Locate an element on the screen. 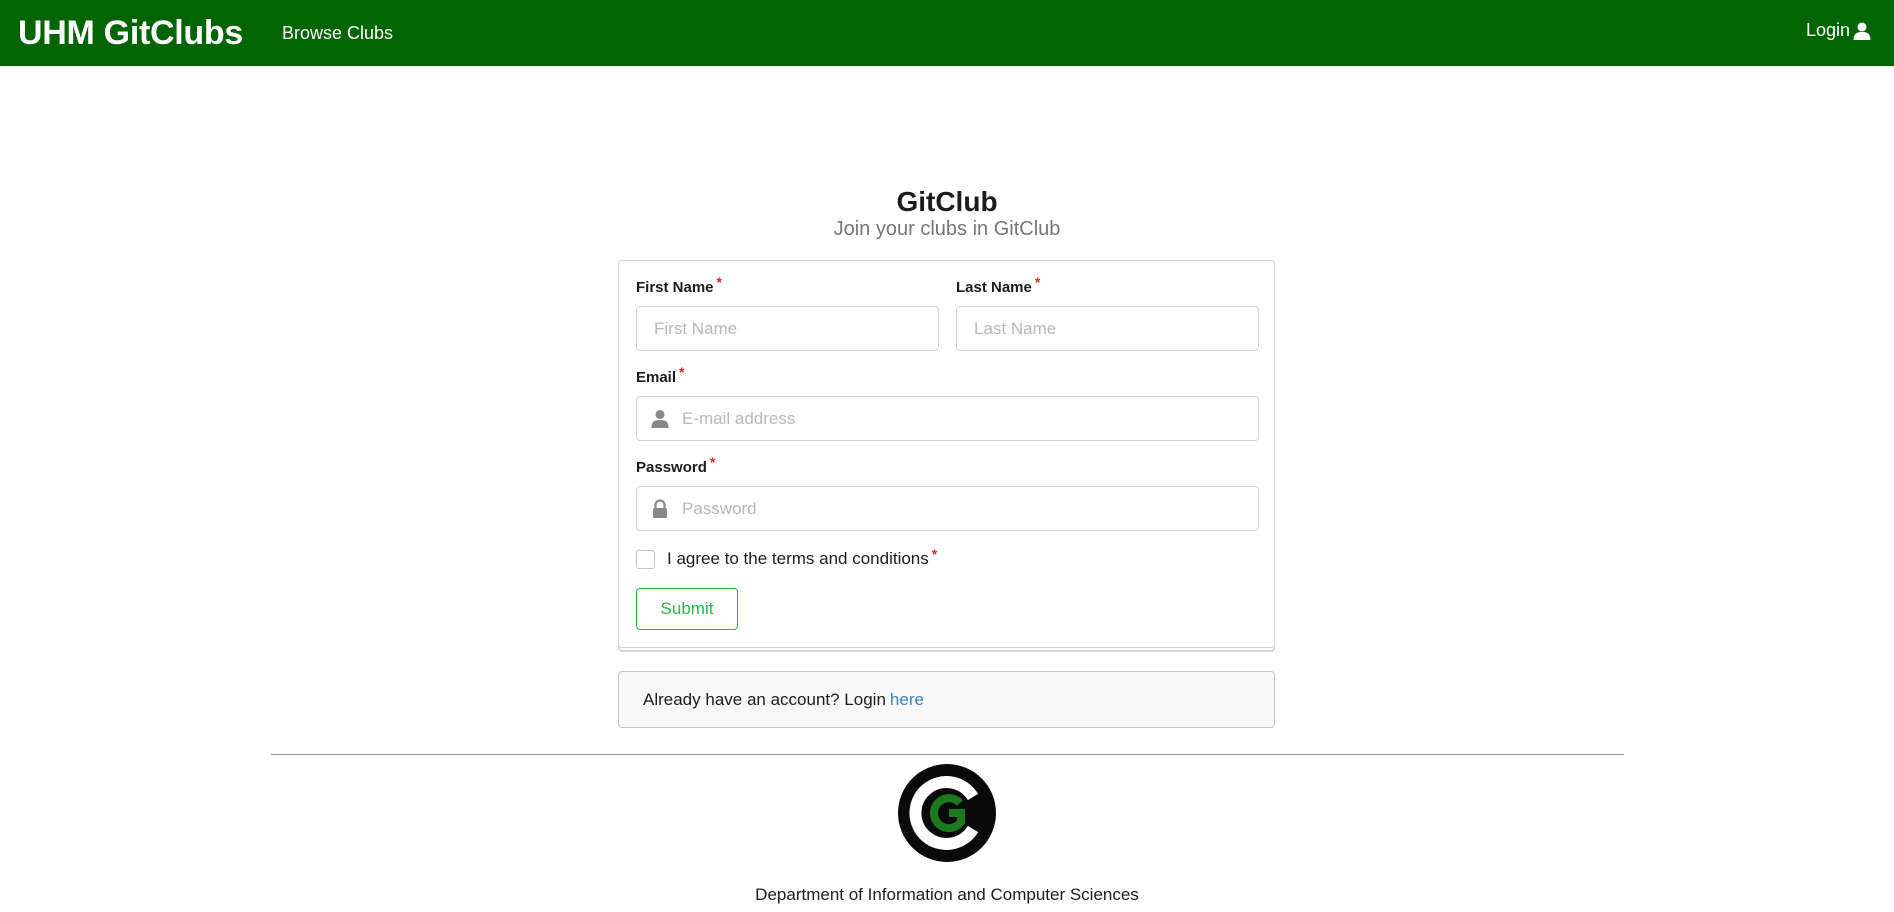 Image resolution: width=1894 pixels, height=912 pixels. email-input: E-mail address is located at coordinates (947, 418).